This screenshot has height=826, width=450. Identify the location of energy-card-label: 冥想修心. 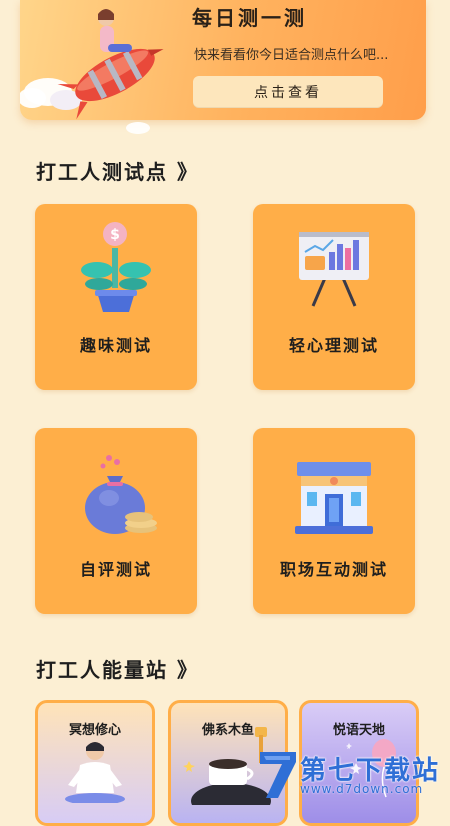
(94, 730).